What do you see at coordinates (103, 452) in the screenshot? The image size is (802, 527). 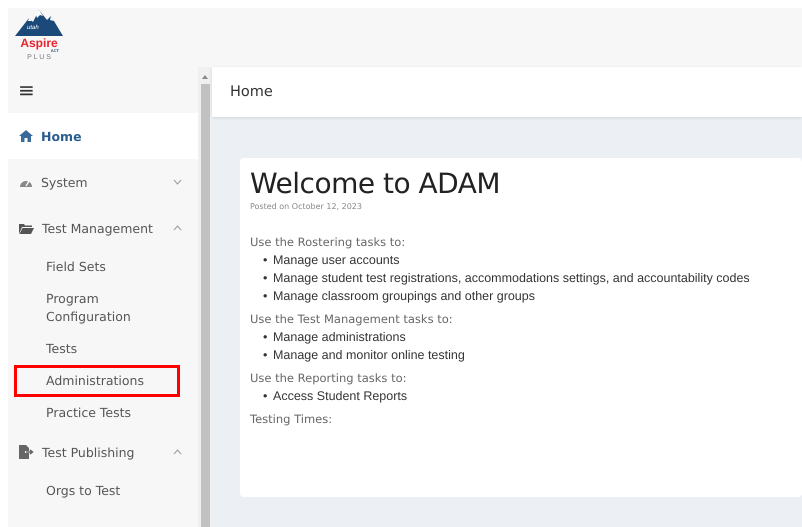 I see `sidebar-item: Test Publishing` at bounding box center [103, 452].